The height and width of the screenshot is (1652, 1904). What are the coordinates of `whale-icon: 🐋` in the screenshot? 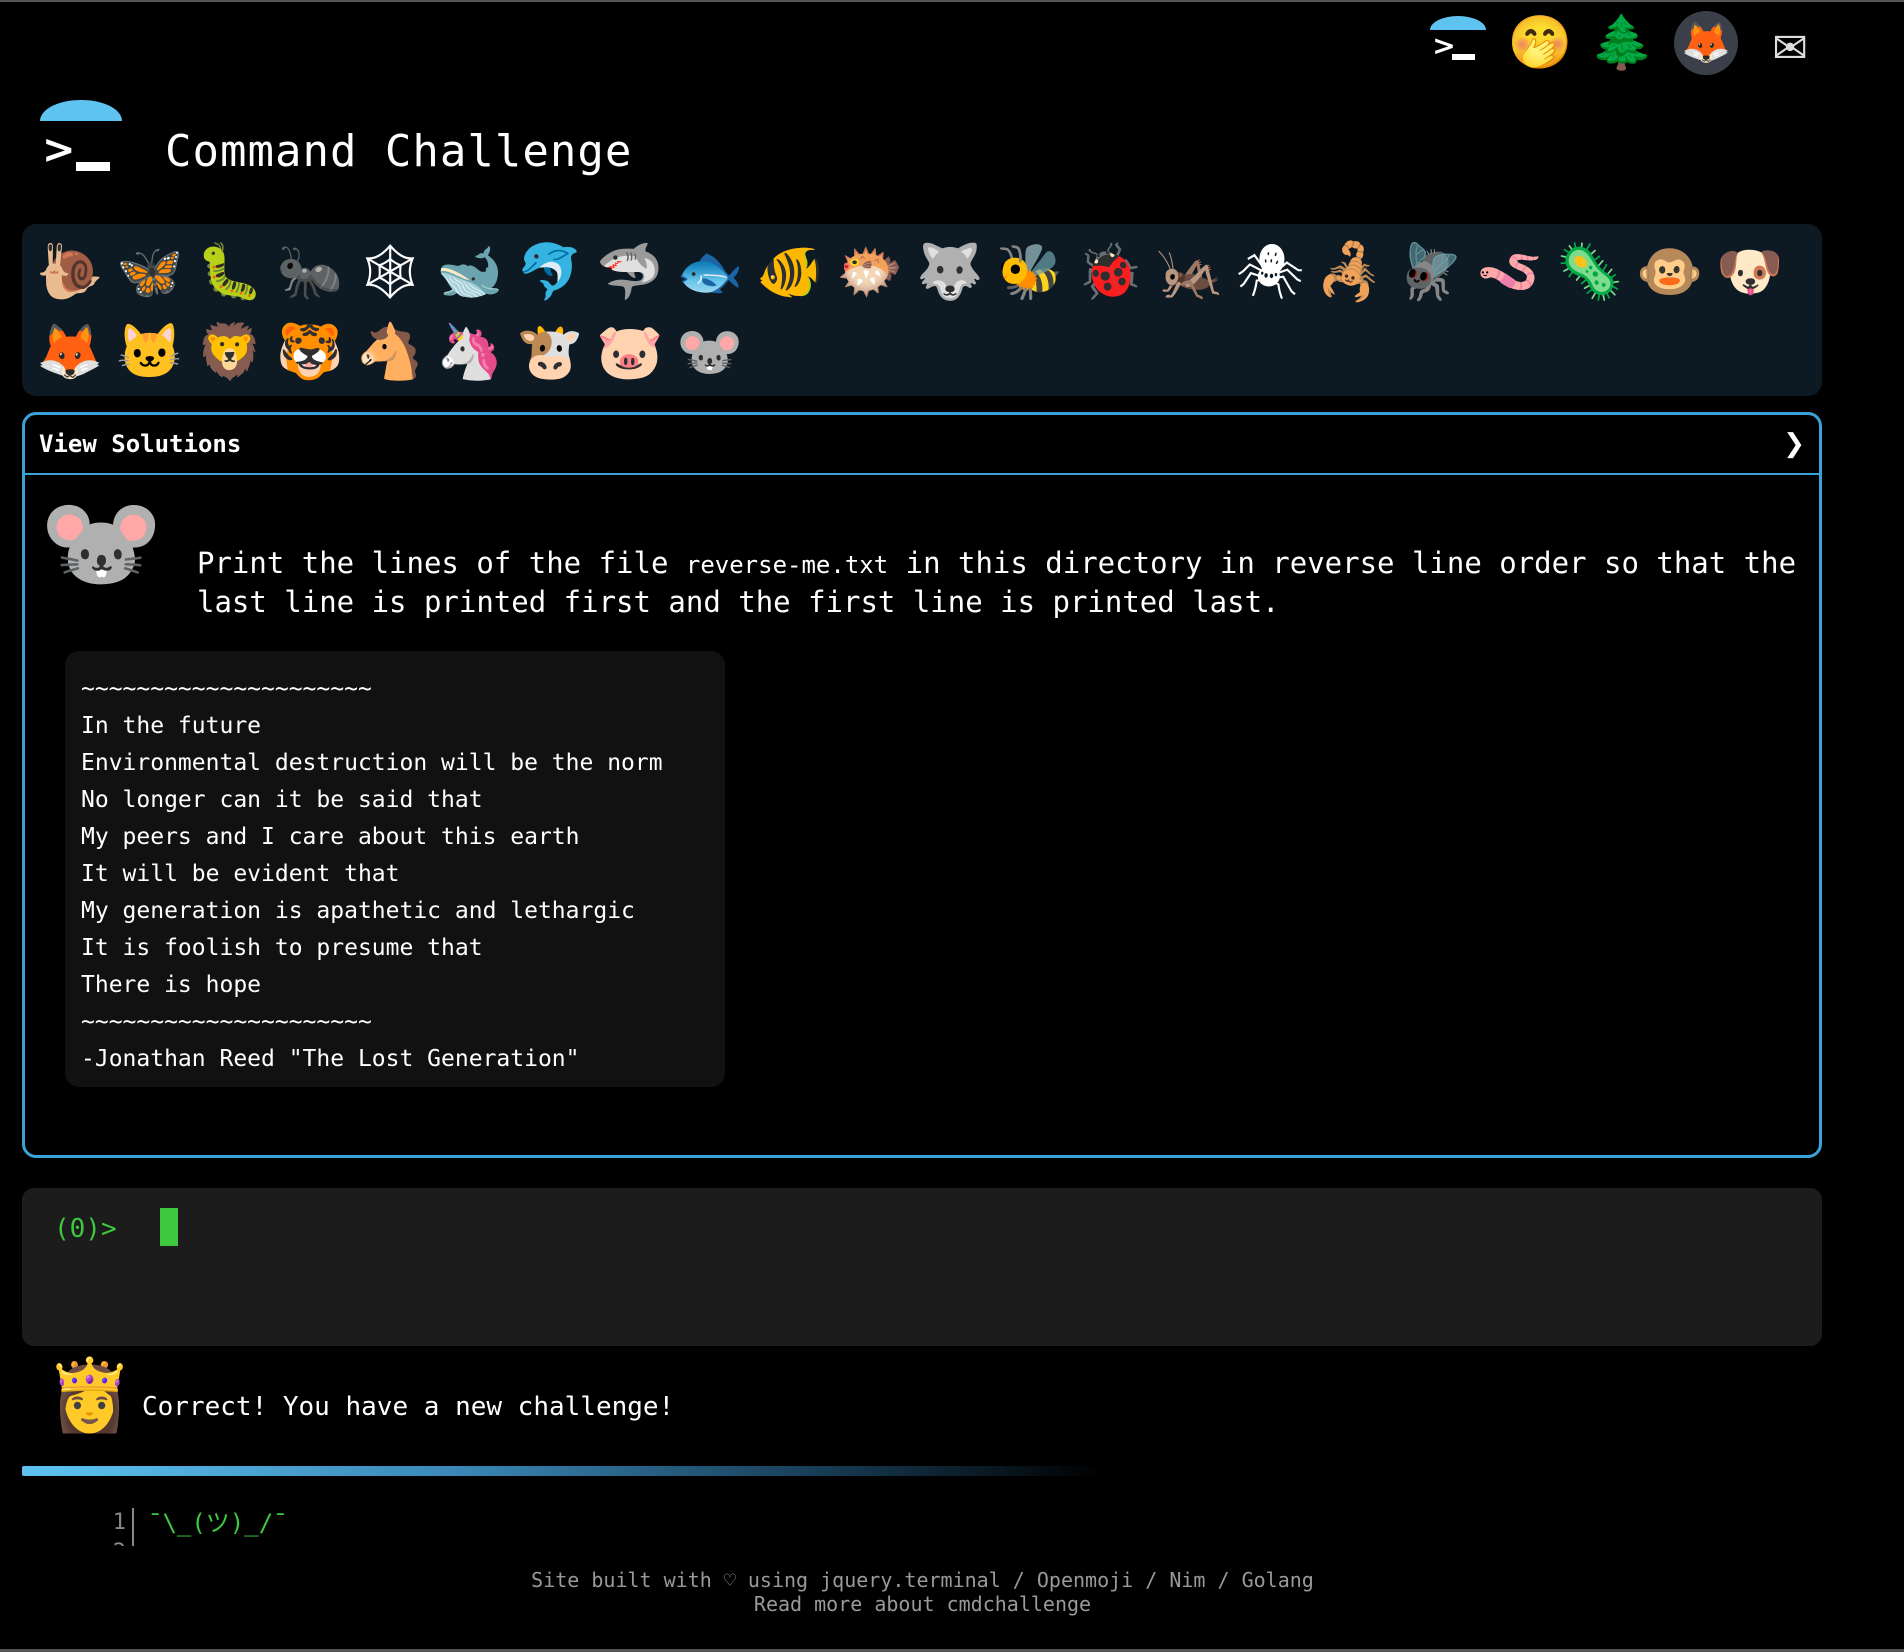 It's located at (470, 272).